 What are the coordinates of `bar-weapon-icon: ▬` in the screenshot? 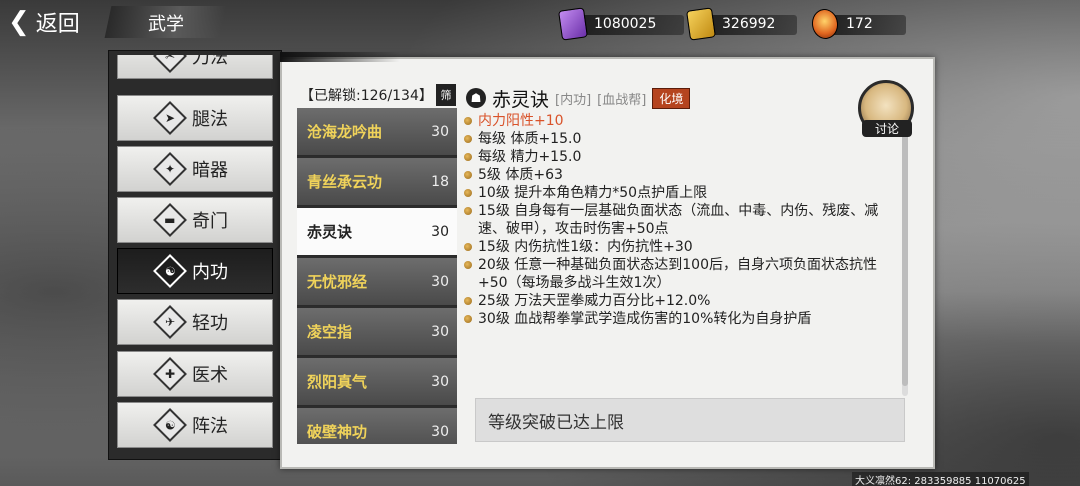 It's located at (170, 220).